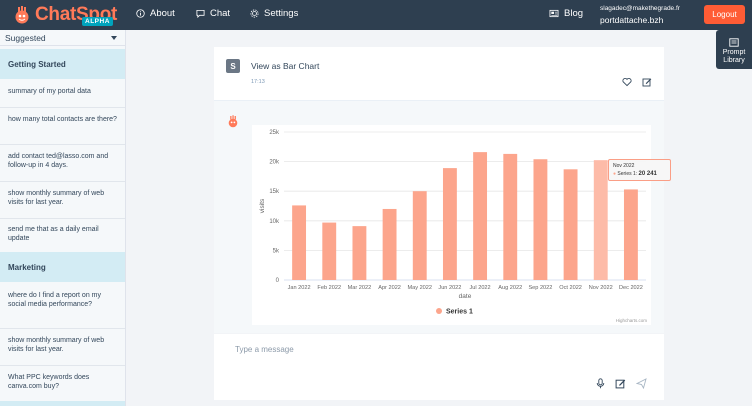 Image resolution: width=752 pixels, height=406 pixels. Describe the element at coordinates (459, 312) in the screenshot. I see `legend-label: Series 1` at that location.